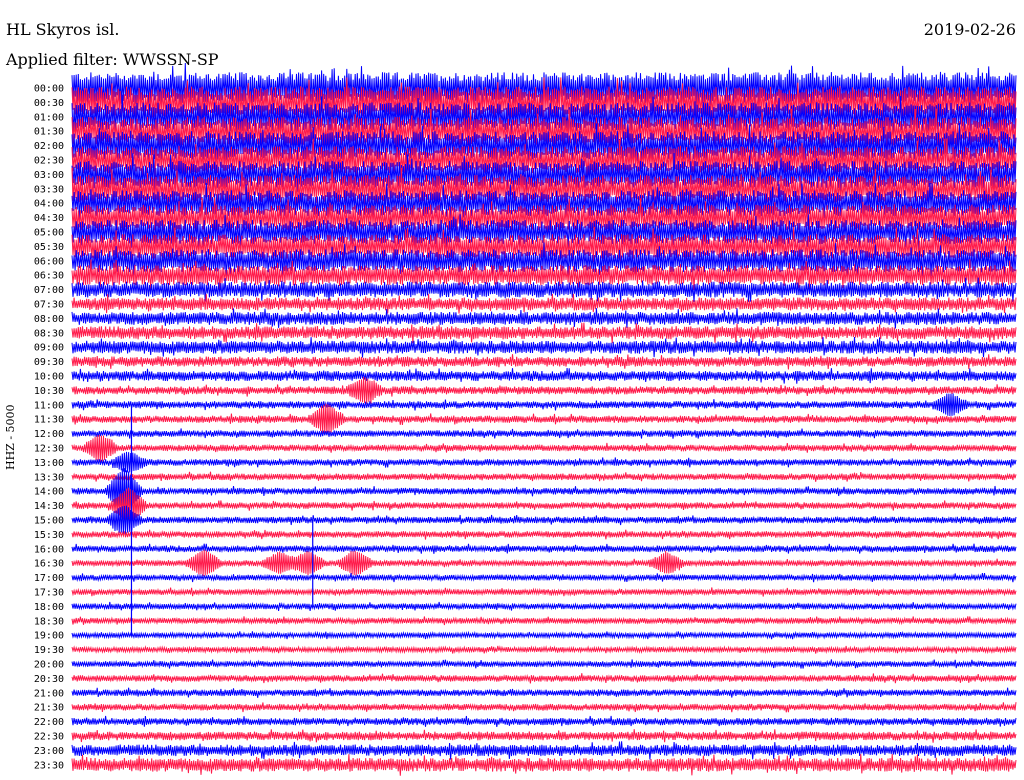 Image resolution: width=1024 pixels, height=780 pixels. Describe the element at coordinates (49, 319) in the screenshot. I see `time-label-0800: 08:00` at that location.